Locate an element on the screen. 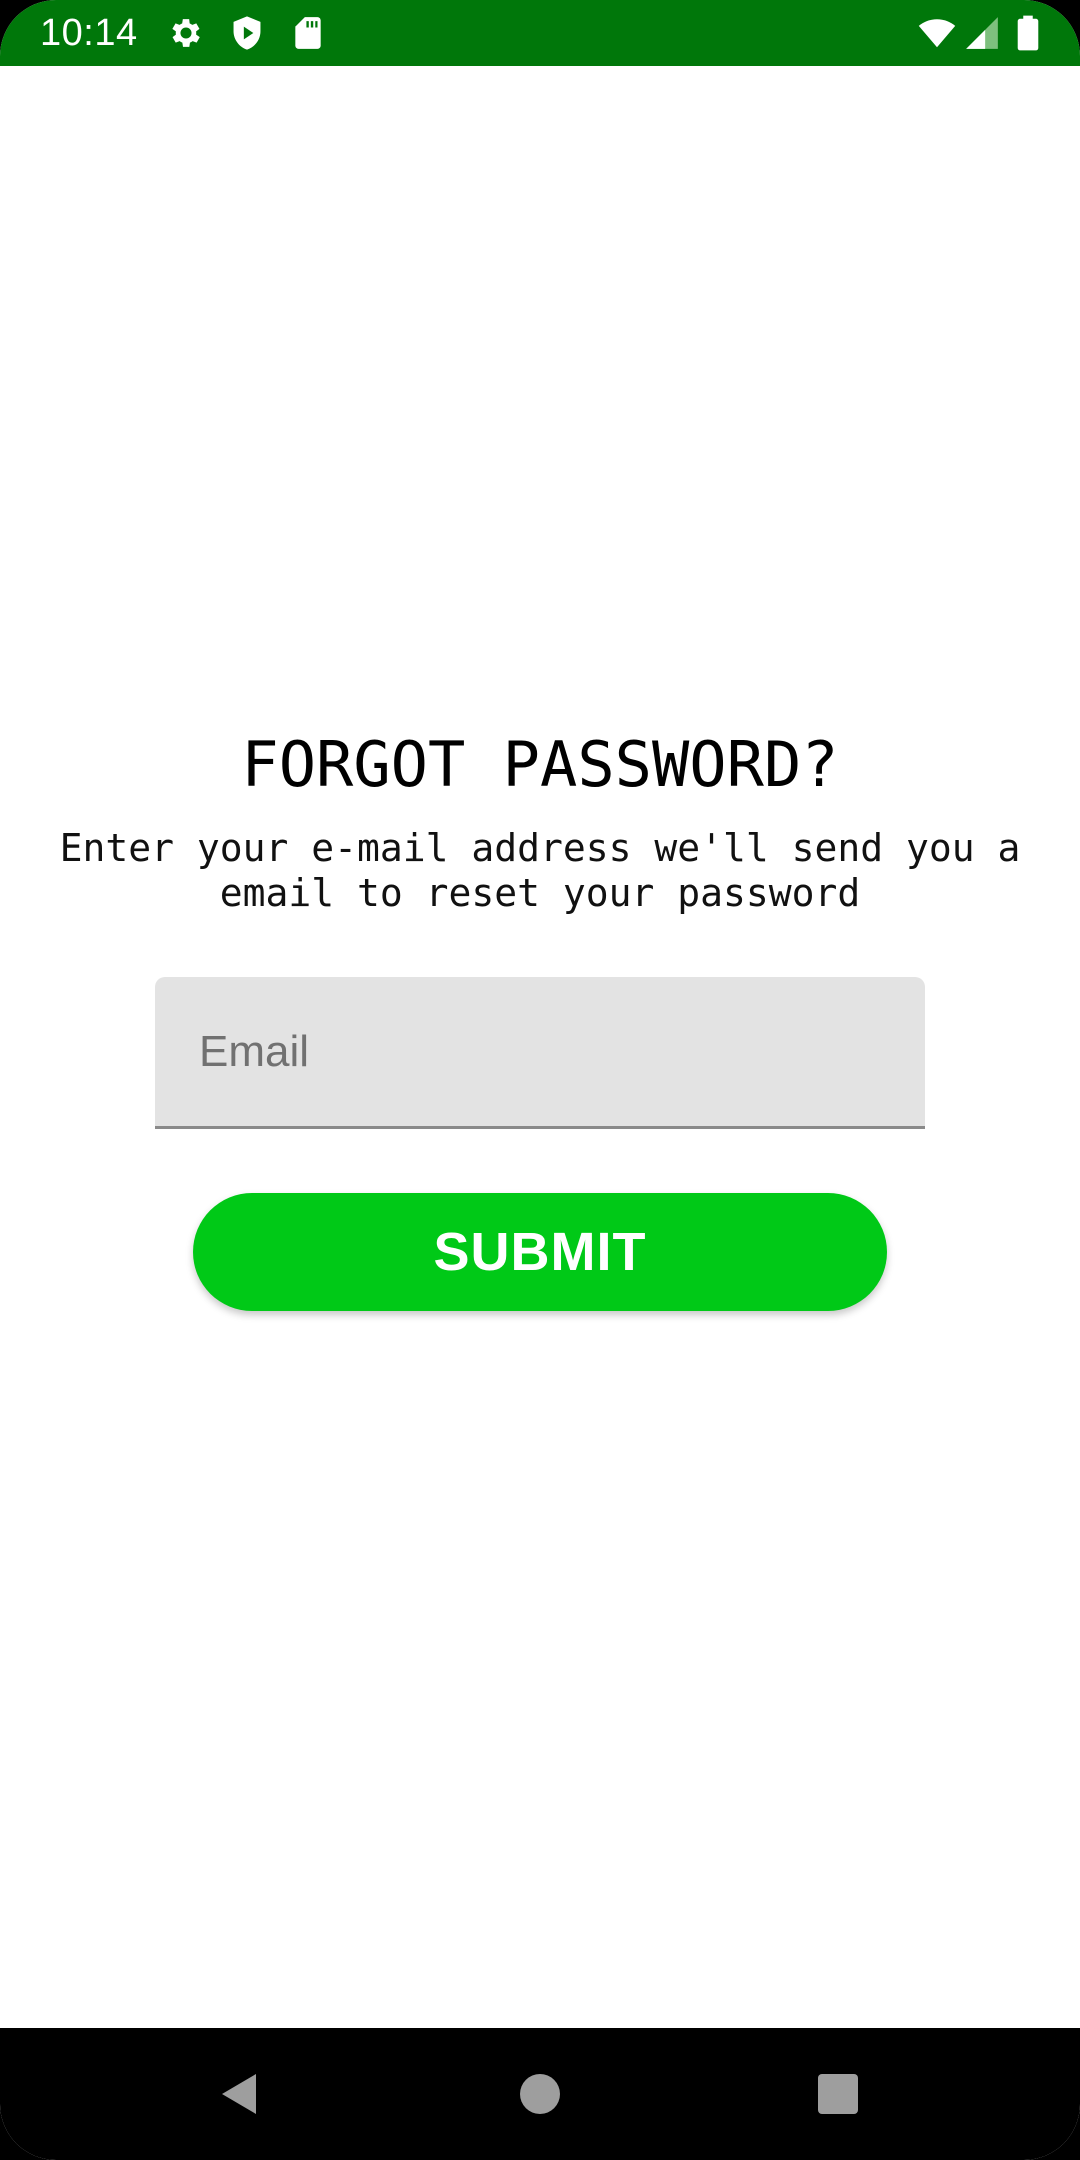 Image resolution: width=1080 pixels, height=2160 pixels. cell-signal-icon is located at coordinates (982, 33).